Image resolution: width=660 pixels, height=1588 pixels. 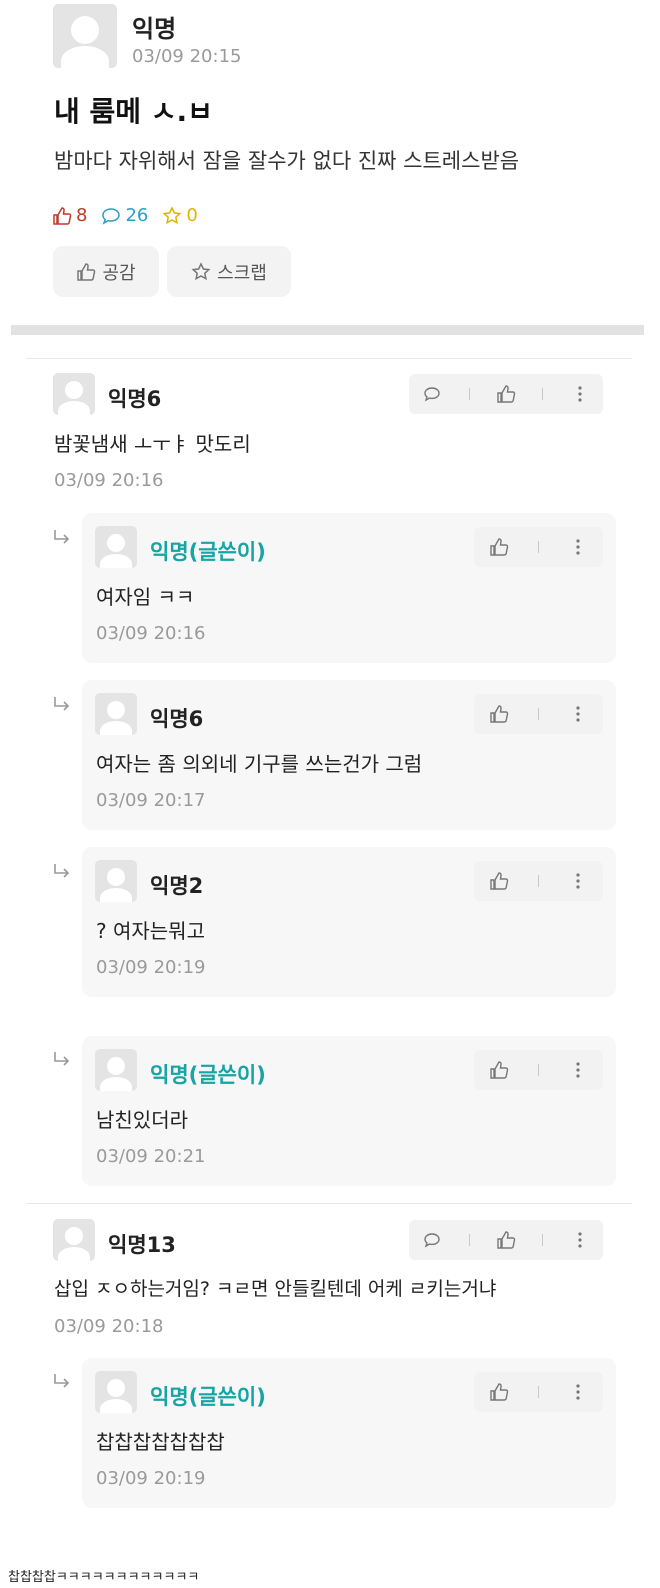 I want to click on comment-author: 익명13, so click(x=142, y=1245).